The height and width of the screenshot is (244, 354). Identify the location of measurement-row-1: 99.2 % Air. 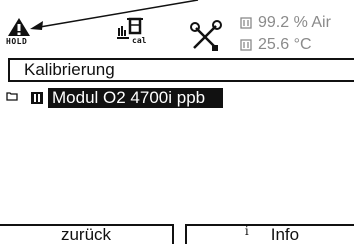
(285, 23).